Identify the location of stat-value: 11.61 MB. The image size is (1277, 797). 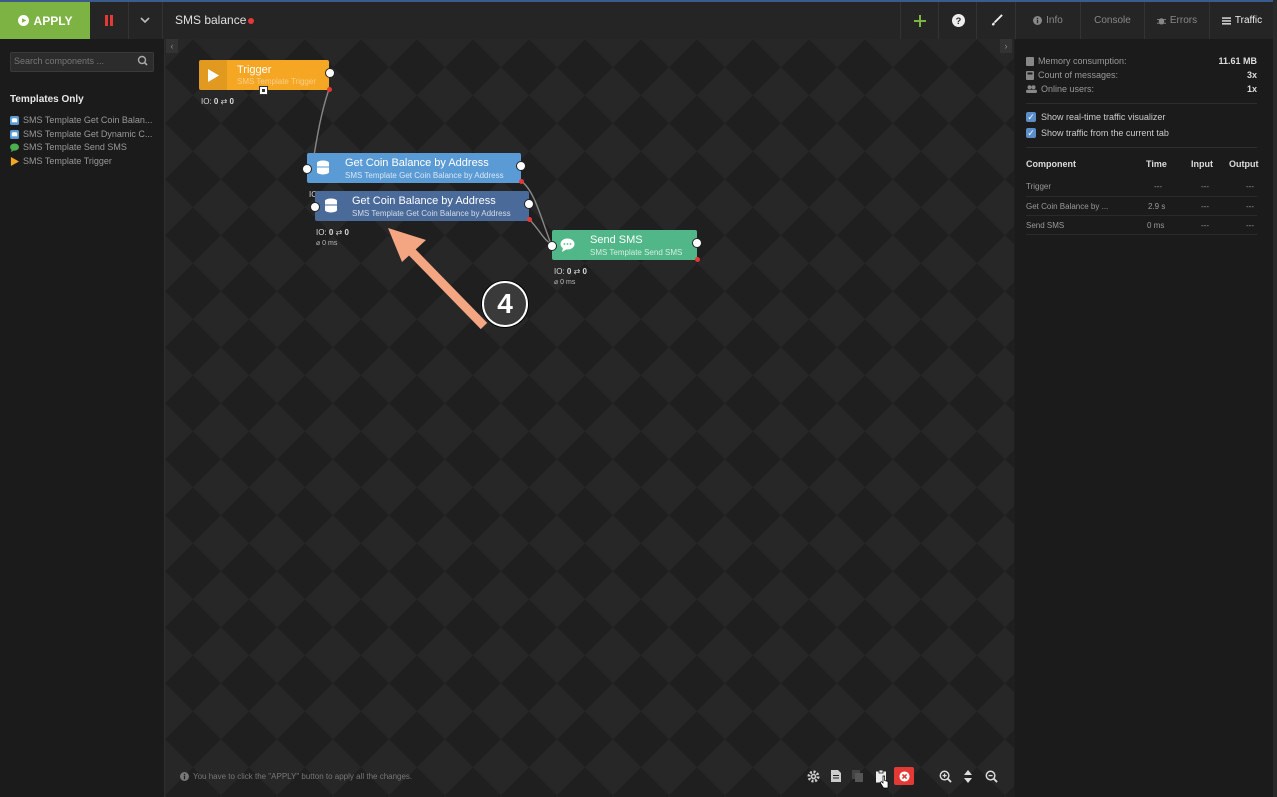
(1237, 61).